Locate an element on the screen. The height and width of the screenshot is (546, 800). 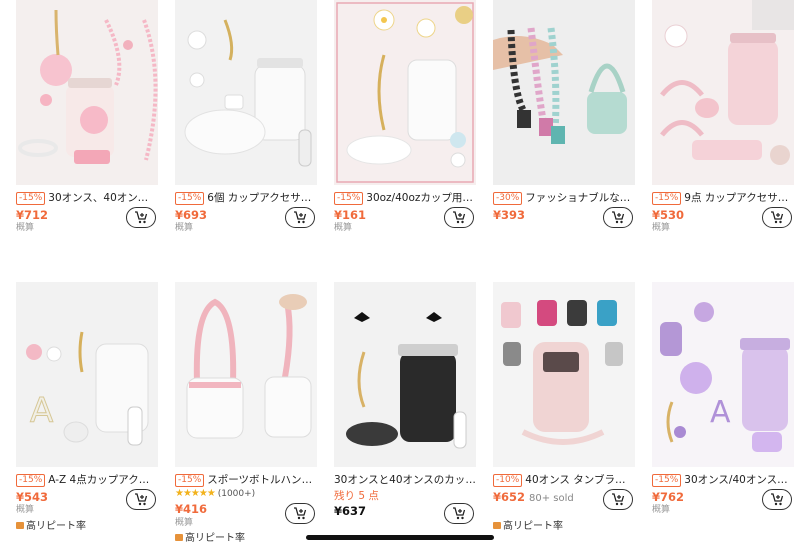
product-title: 30オンスと40オンスのカップアクセサリー is located at coordinates (405, 480).